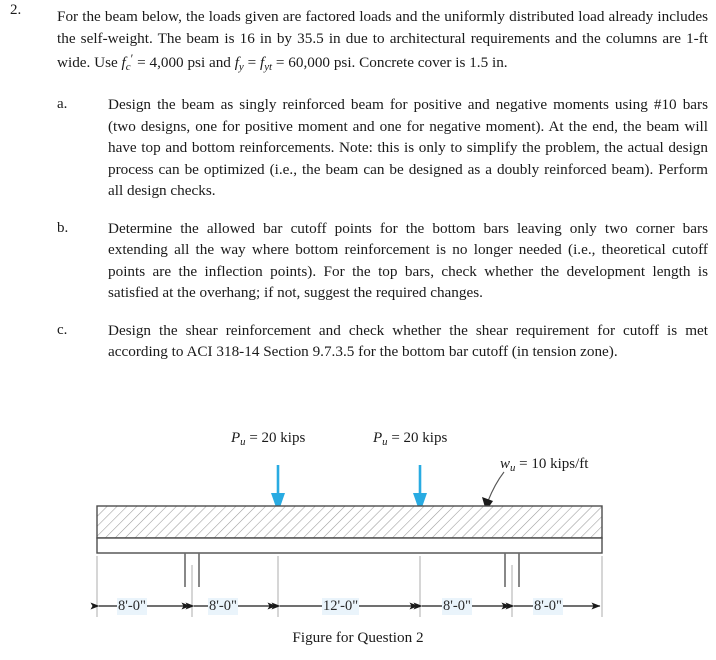 The image size is (716, 660). Describe the element at coordinates (358, 637) in the screenshot. I see `figure-caption: Figure for Question 2` at that location.